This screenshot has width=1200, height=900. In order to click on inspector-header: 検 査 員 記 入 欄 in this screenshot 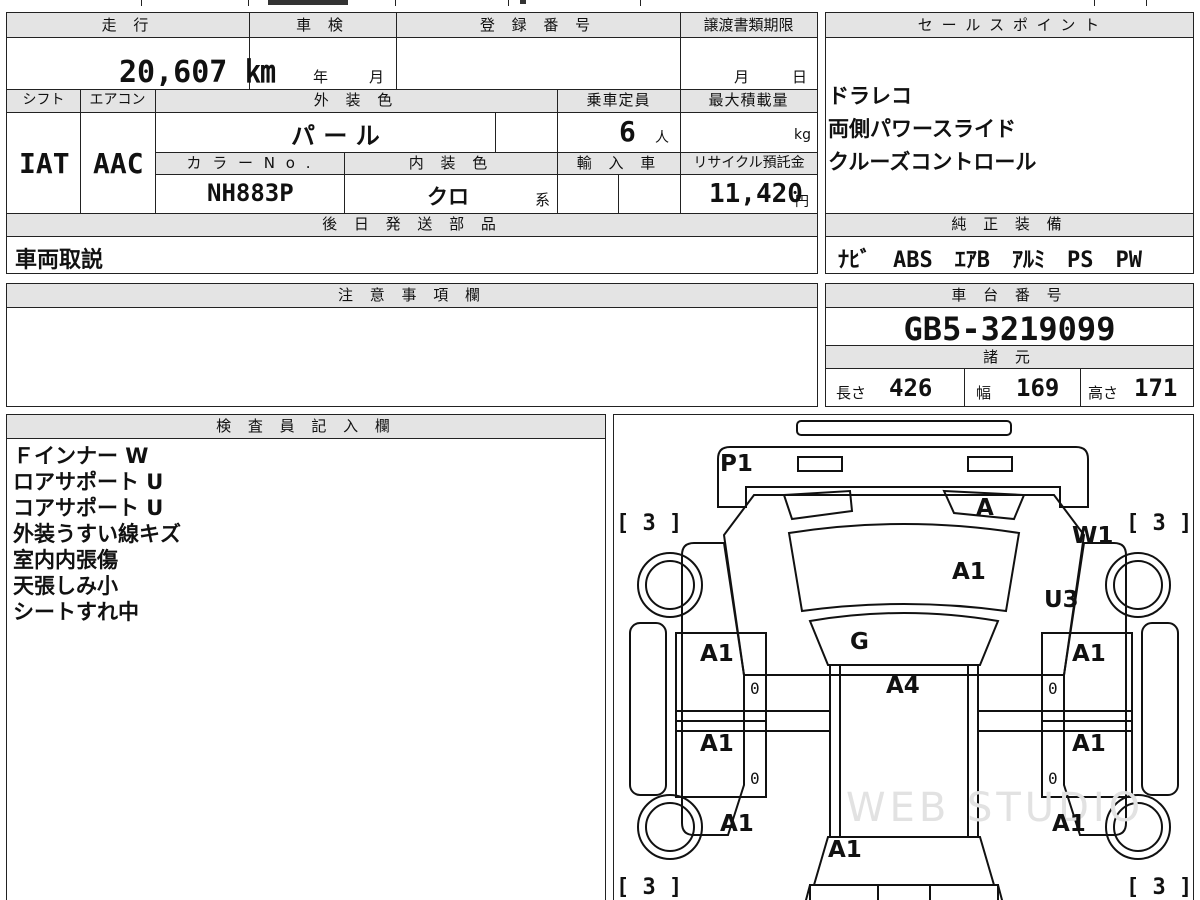, I will do `click(306, 426)`.